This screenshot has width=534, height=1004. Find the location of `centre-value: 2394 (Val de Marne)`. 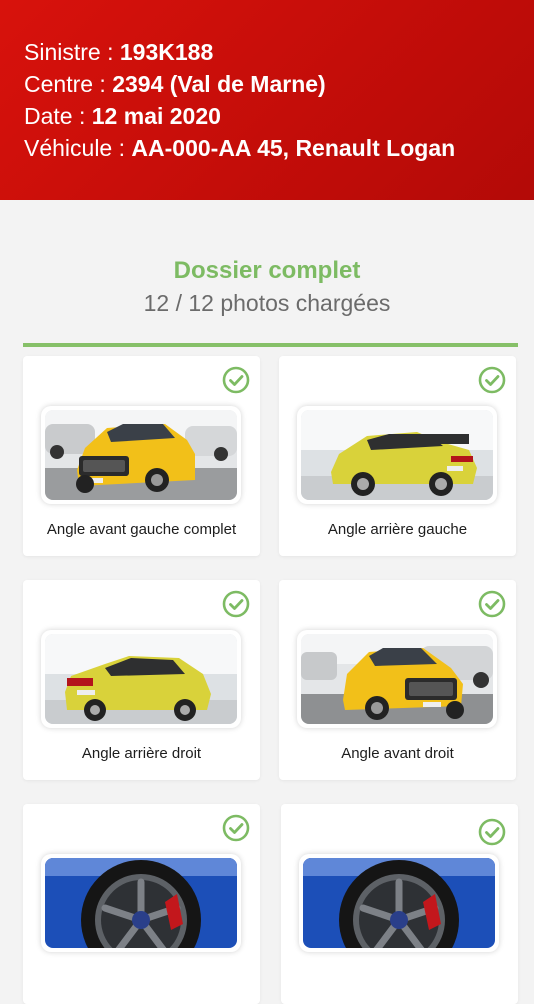

centre-value: 2394 (Val de Marne) is located at coordinates (219, 84).